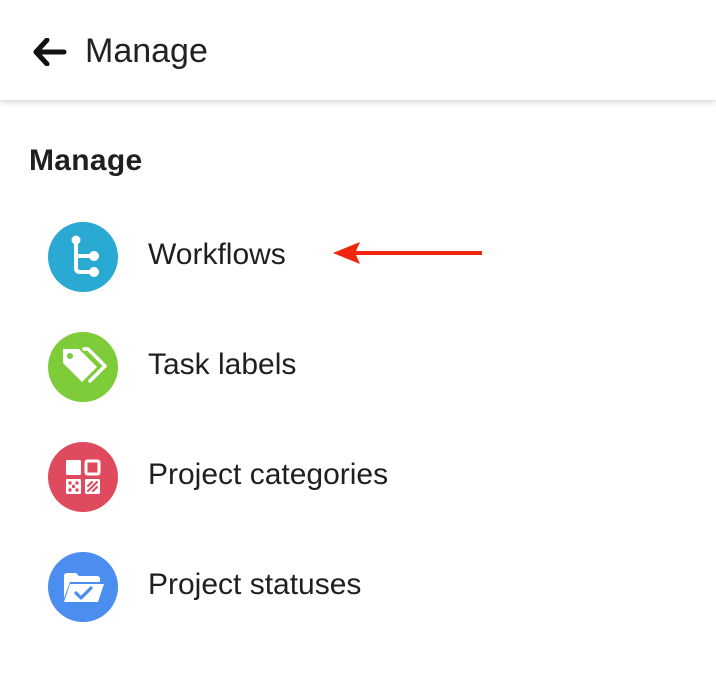 This screenshot has width=716, height=692. What do you see at coordinates (268, 474) in the screenshot?
I see `menu-item-label: Project categories` at bounding box center [268, 474].